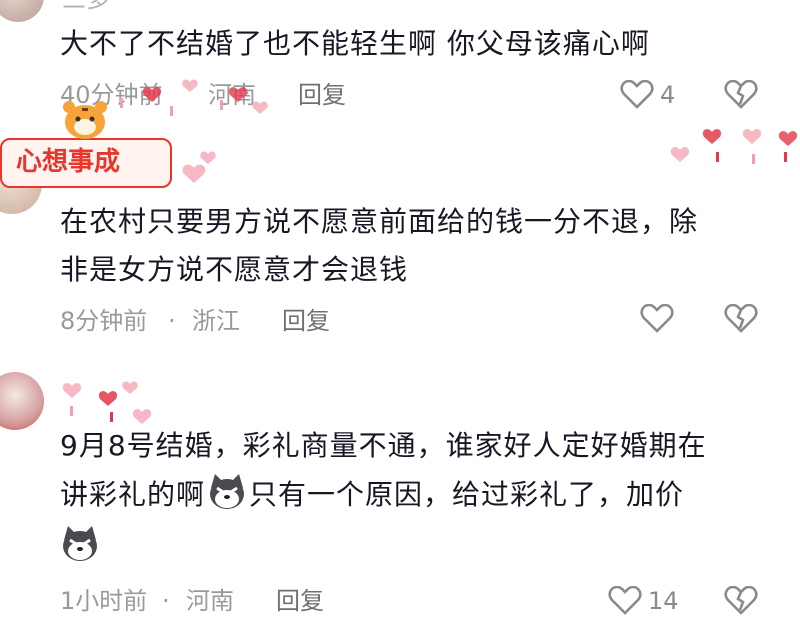 Image resolution: width=800 pixels, height=618 pixels. Describe the element at coordinates (234, 269) in the screenshot. I see `comment-text-line-2: 非是女方说不愿意才会退钱` at that location.